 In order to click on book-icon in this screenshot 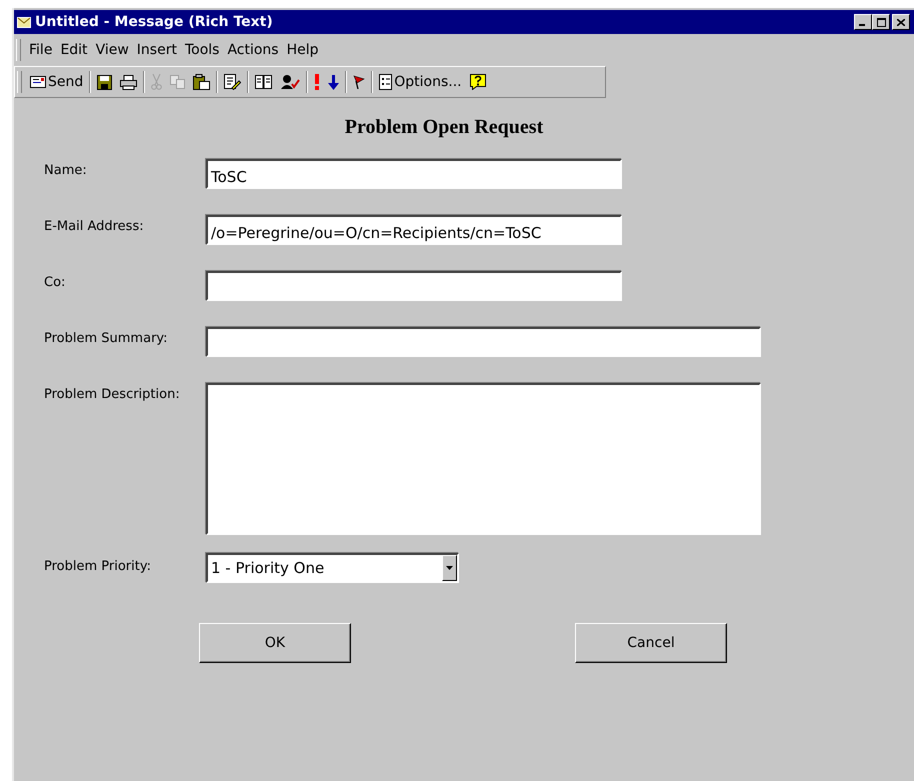, I will do `click(263, 82)`.